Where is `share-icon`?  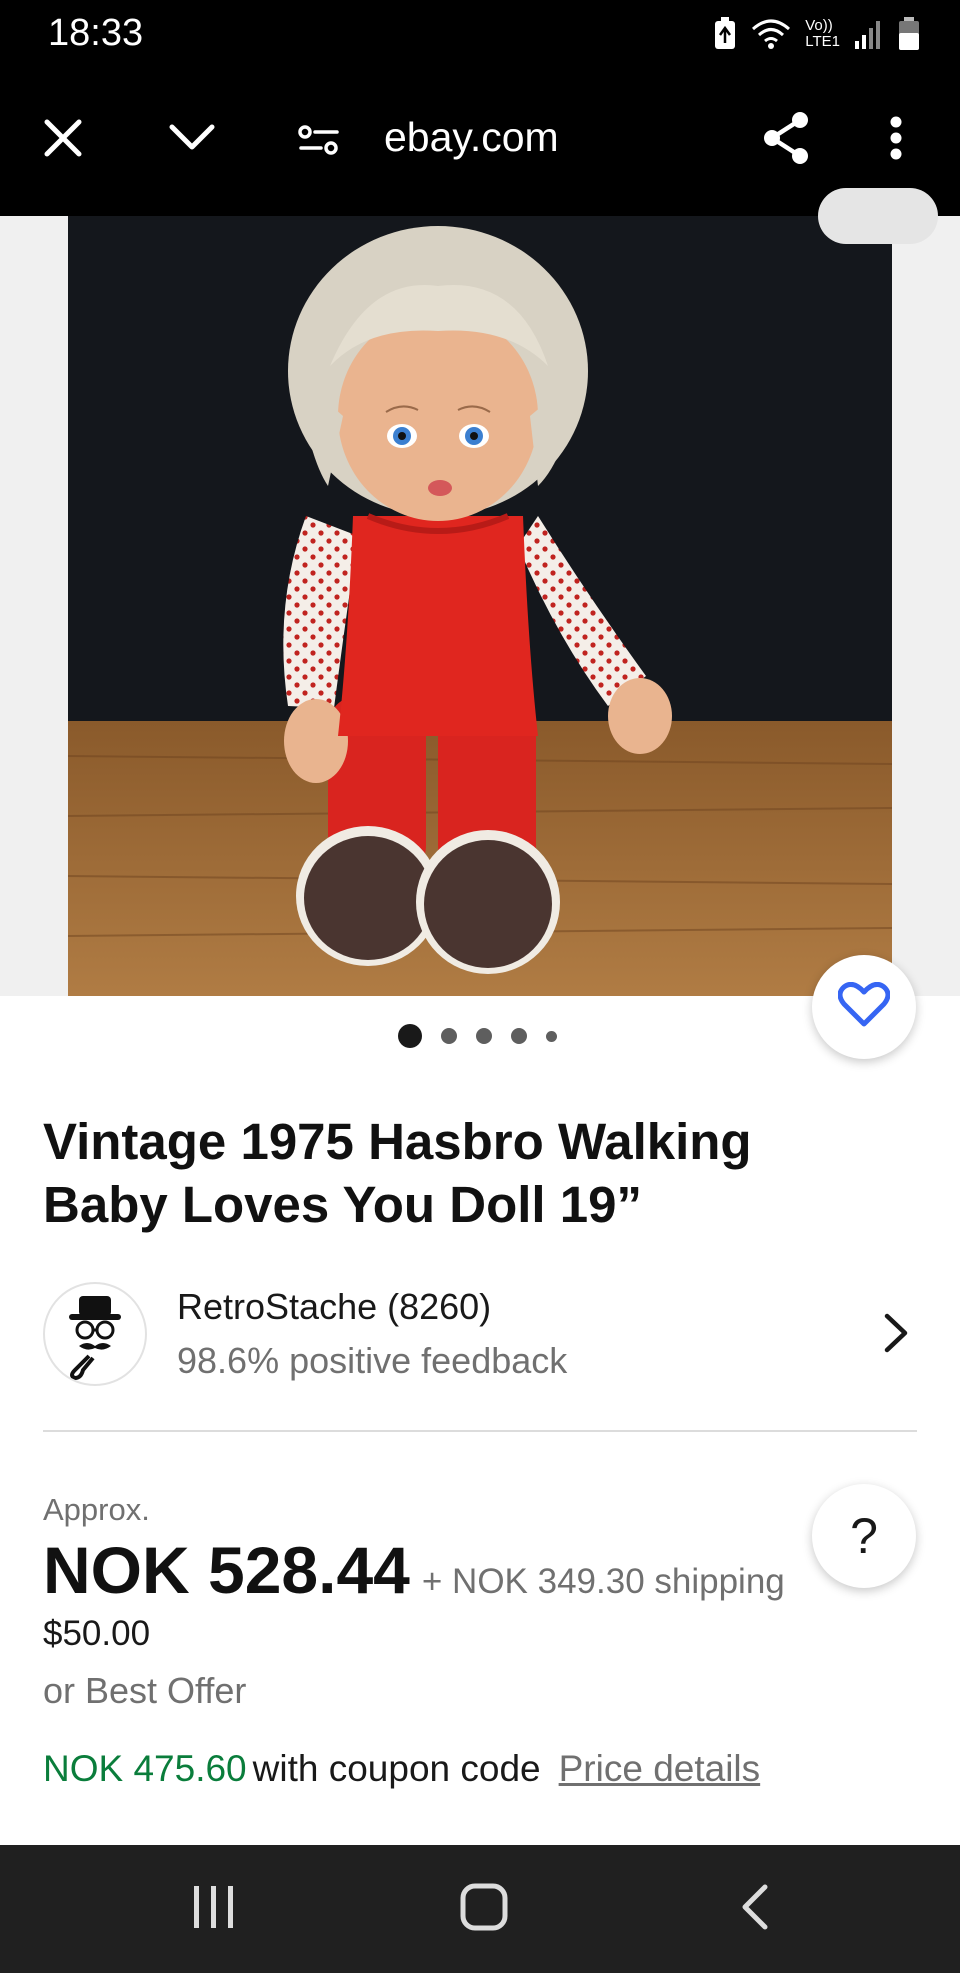 share-icon is located at coordinates (786, 140).